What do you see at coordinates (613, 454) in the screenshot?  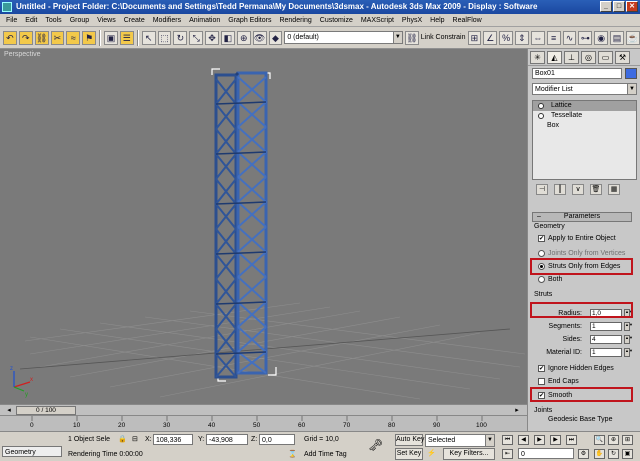 I see `orbit-icon: ↻` at bounding box center [613, 454].